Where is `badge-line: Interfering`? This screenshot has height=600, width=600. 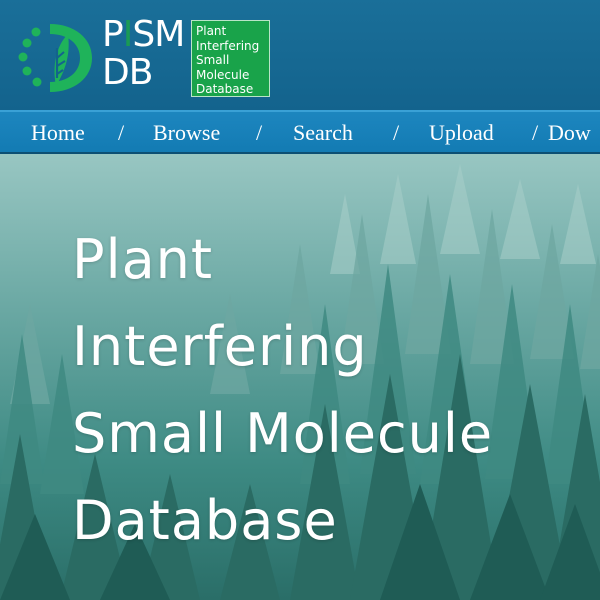 badge-line: Interfering is located at coordinates (228, 45).